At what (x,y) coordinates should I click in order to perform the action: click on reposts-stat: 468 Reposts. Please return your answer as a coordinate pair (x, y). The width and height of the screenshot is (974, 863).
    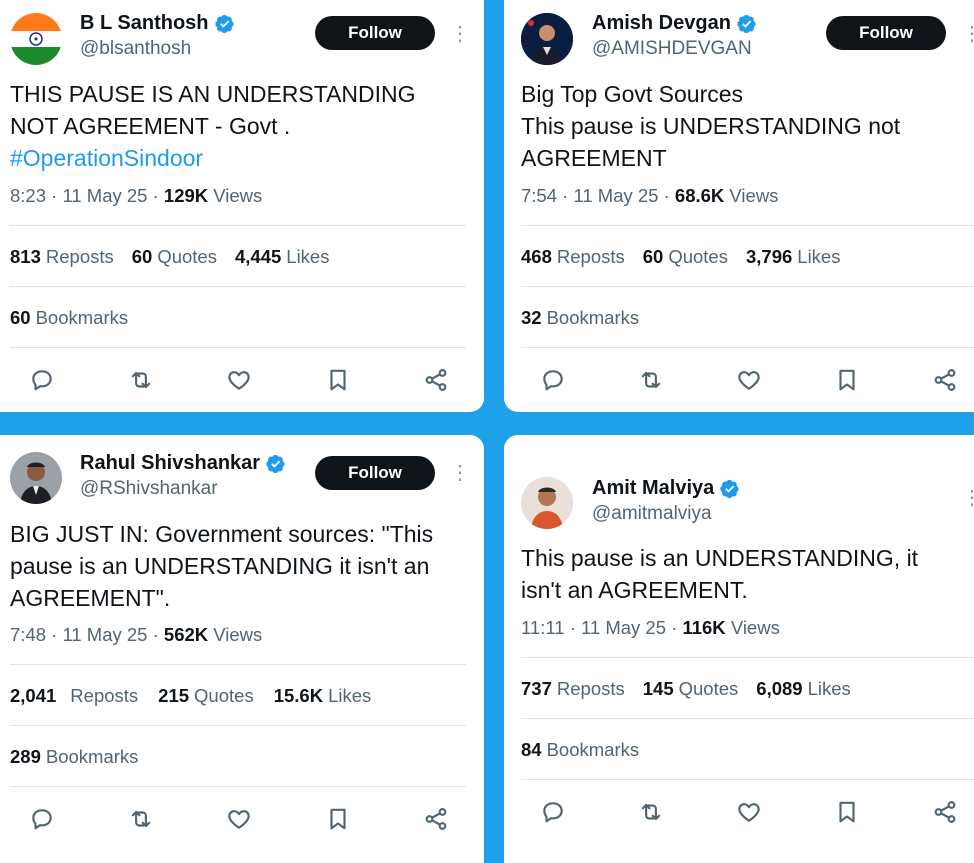
    Looking at the image, I should click on (573, 257).